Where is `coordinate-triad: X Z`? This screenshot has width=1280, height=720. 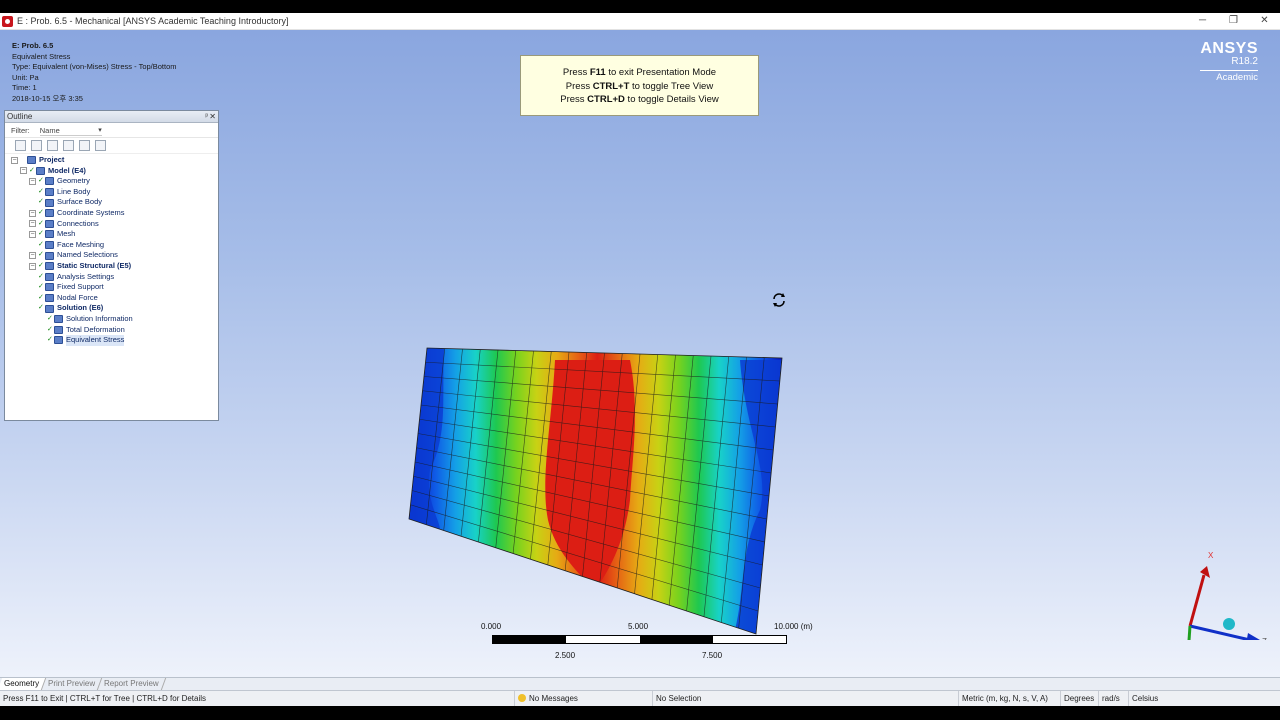
coordinate-triad: X Z is located at coordinates (1220, 580).